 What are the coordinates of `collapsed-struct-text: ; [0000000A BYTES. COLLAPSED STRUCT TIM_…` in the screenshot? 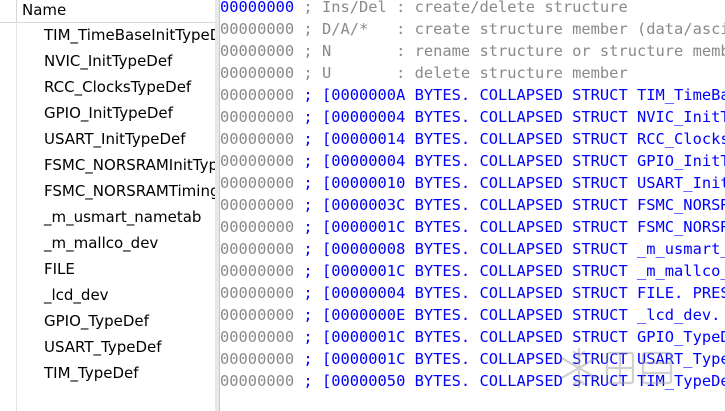 It's located at (514, 95).